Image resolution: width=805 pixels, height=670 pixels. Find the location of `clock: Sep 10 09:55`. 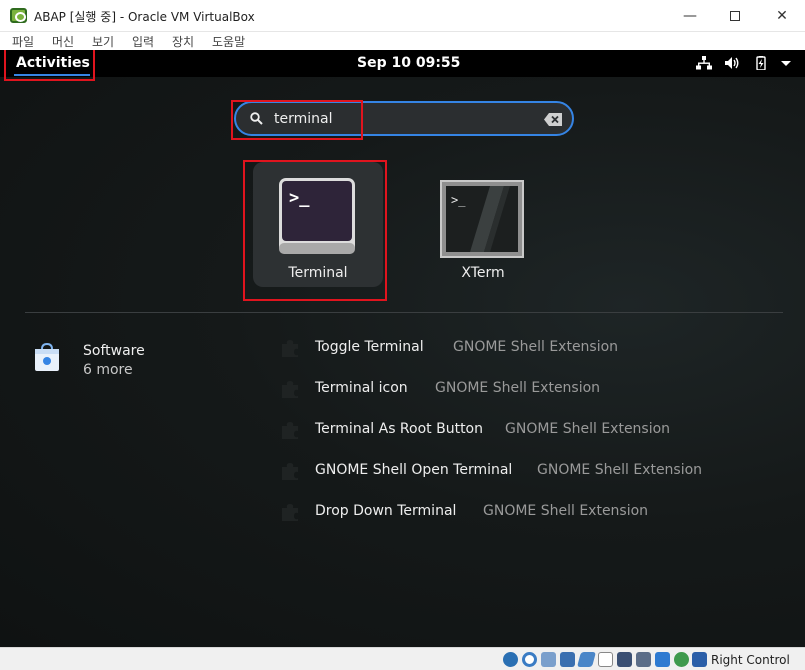

clock: Sep 10 09:55 is located at coordinates (408, 63).